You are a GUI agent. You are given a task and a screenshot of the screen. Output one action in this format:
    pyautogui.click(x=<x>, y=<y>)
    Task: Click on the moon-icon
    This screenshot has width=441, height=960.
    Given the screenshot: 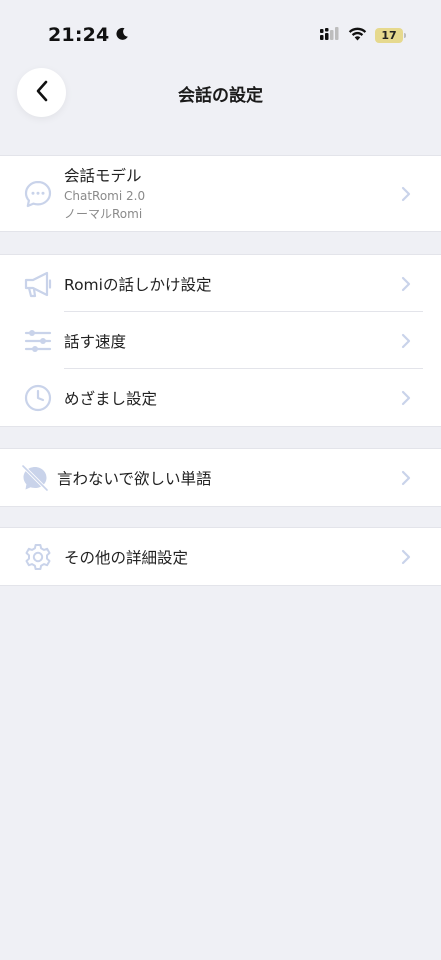 What is the action you would take?
    pyautogui.click(x=122, y=35)
    